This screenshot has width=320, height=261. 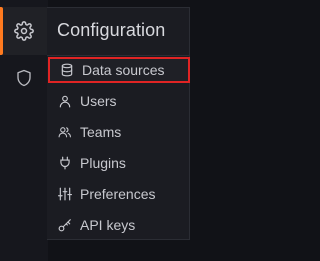 I want to click on menu-item-users: Users, so click(x=119, y=101).